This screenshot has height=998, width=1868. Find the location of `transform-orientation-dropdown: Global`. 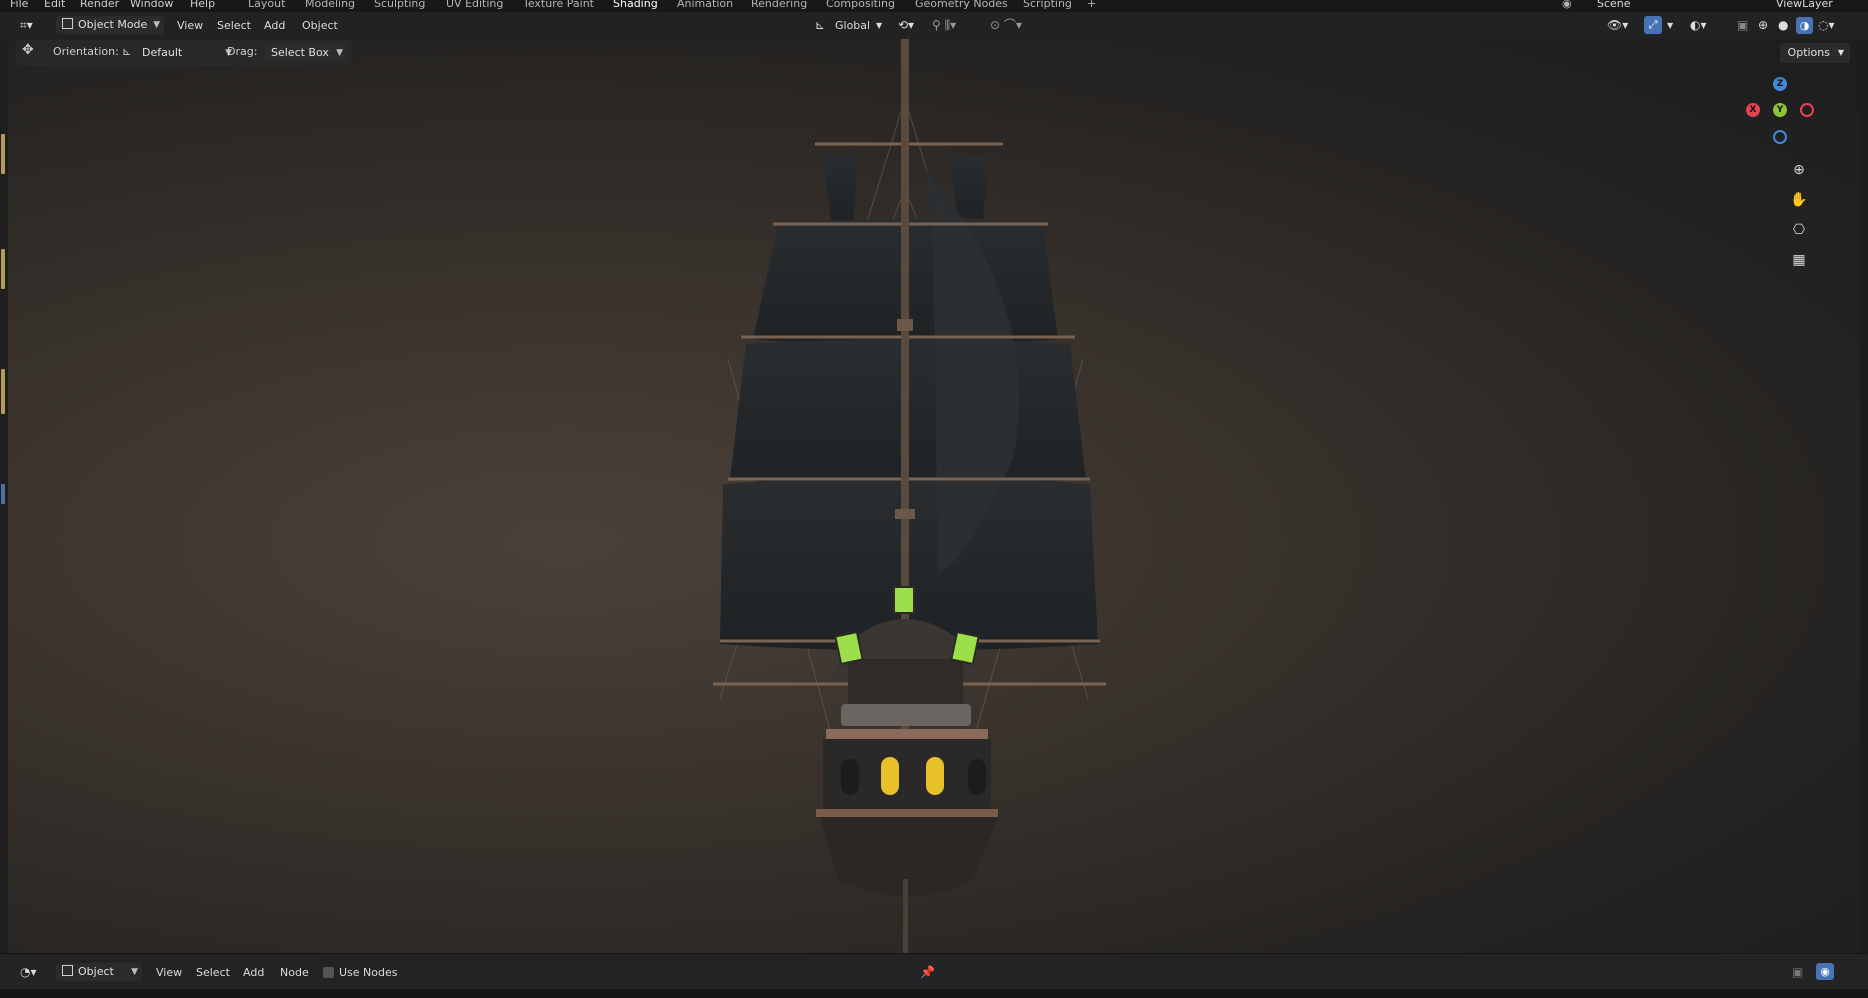

transform-orientation-dropdown: Global is located at coordinates (852, 25).